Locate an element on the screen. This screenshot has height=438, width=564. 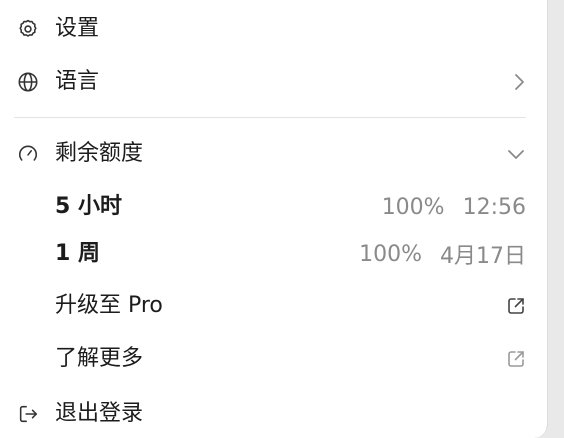
logout-icon is located at coordinates (28, 414).